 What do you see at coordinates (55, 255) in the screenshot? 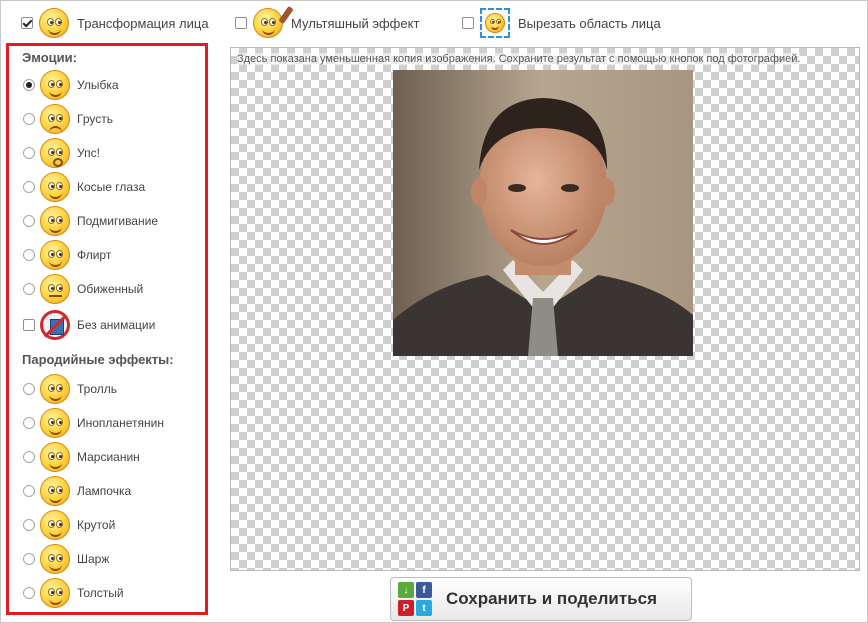
I see `flirt-icon` at bounding box center [55, 255].